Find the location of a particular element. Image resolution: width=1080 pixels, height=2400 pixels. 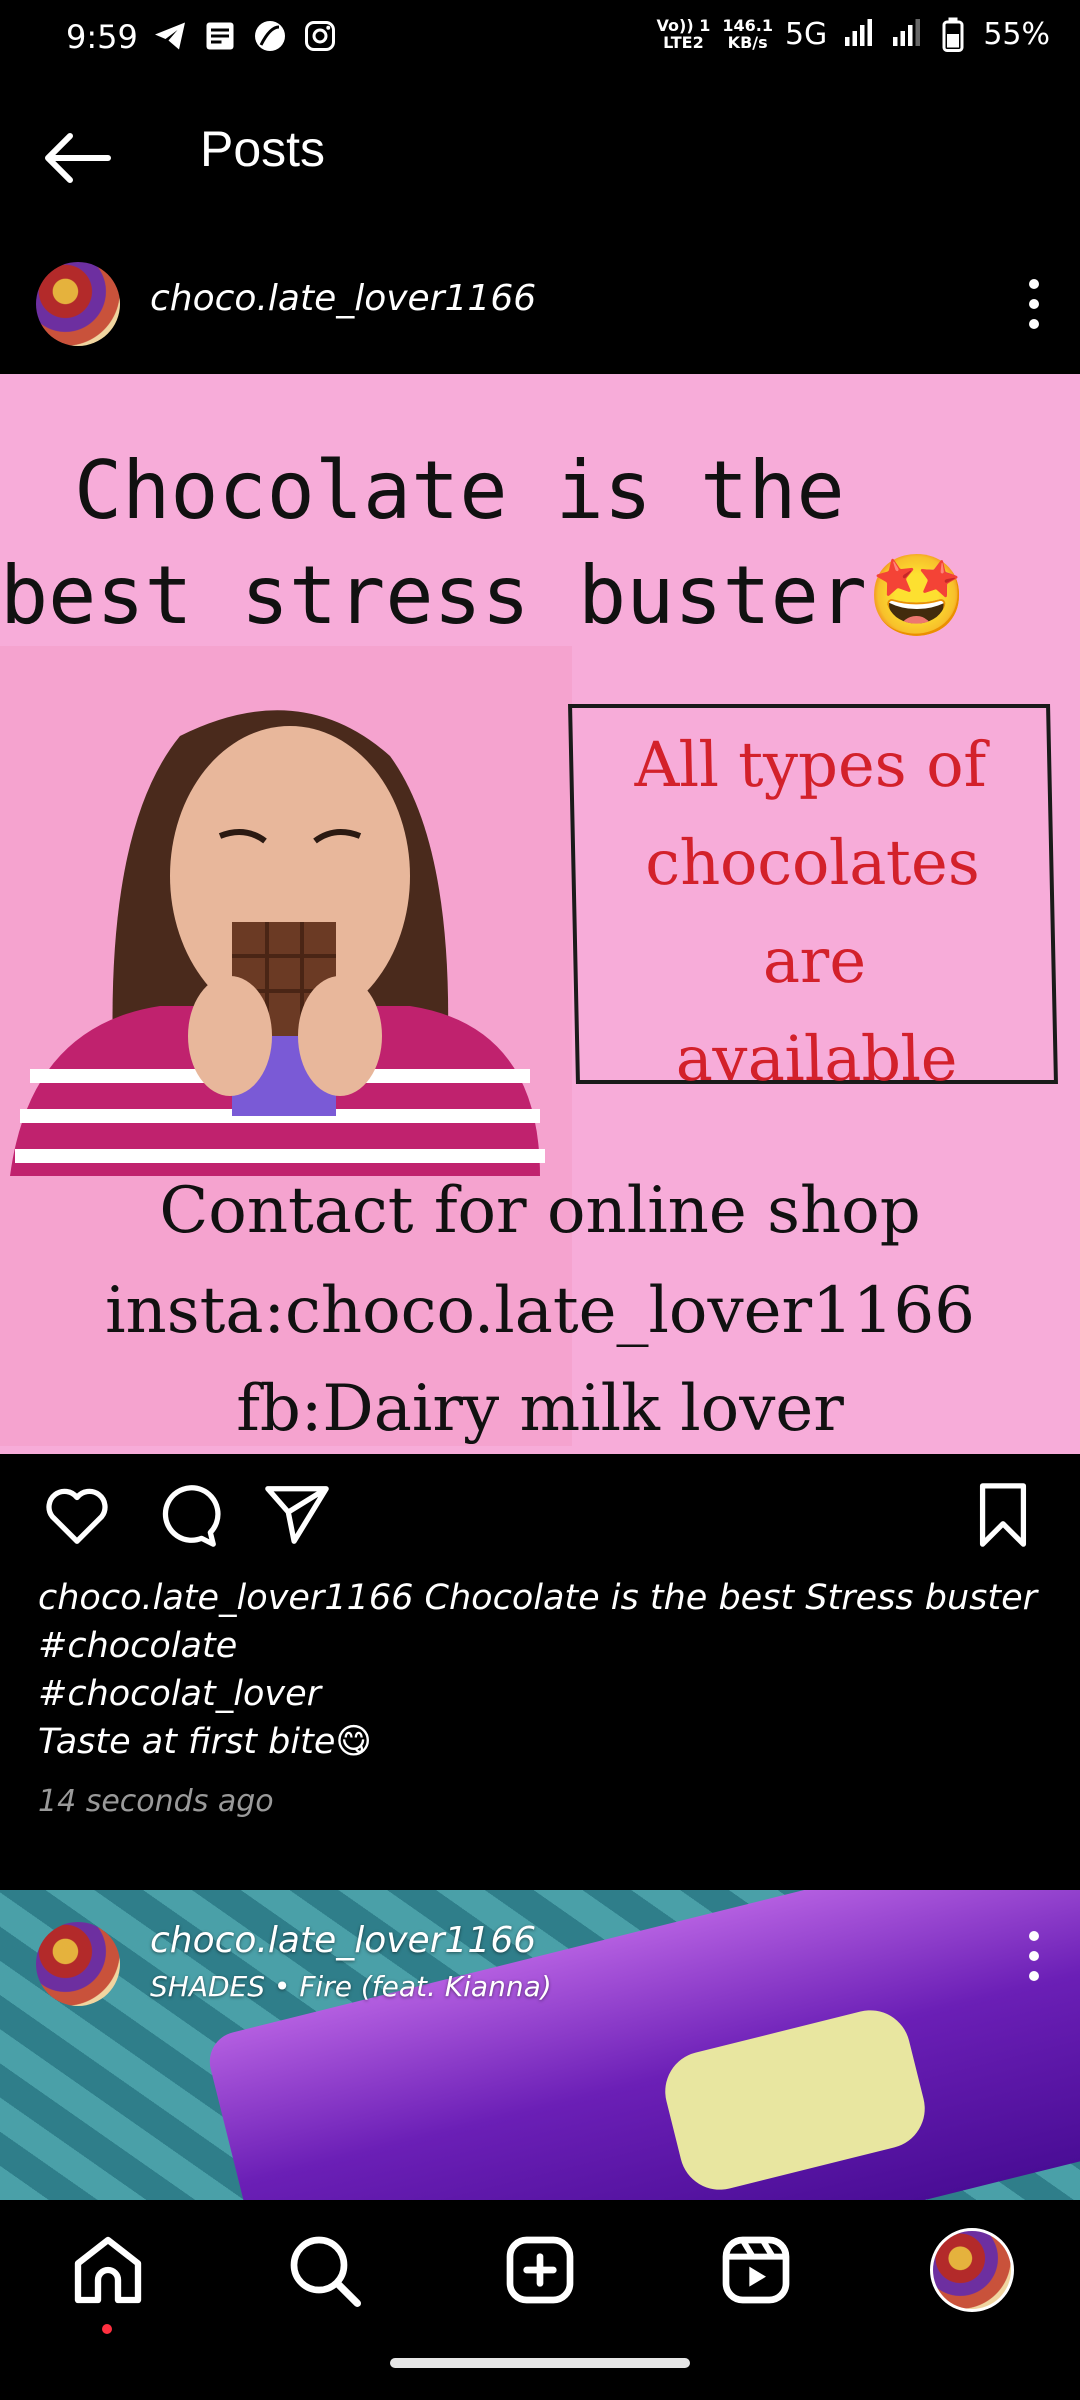

comment-icon is located at coordinates (191, 1516).